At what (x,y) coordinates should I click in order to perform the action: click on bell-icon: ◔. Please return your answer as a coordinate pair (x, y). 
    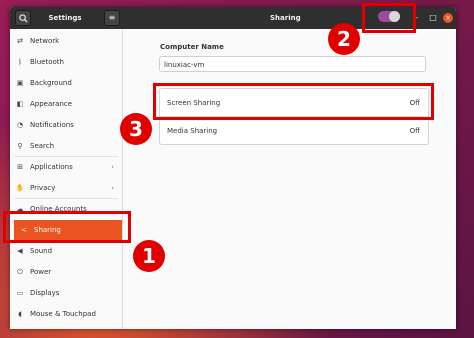
    Looking at the image, I should click on (20, 125).